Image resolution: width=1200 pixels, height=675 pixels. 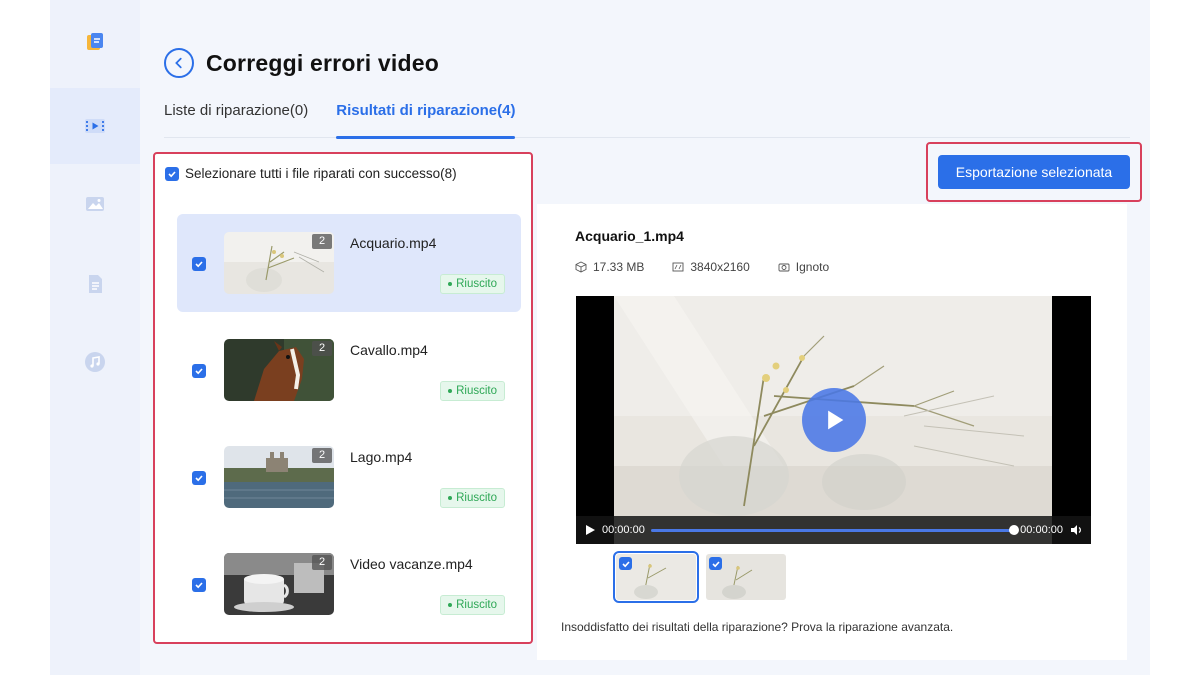 What do you see at coordinates (381, 457) in the screenshot?
I see `file-name: Lago.mp4` at bounding box center [381, 457].